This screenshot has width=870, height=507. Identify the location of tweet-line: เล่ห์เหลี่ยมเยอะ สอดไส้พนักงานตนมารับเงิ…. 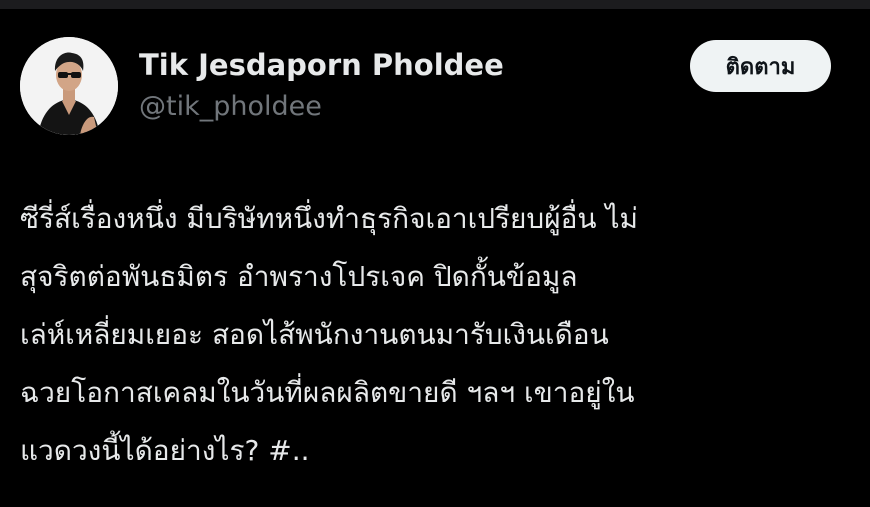
(314, 334).